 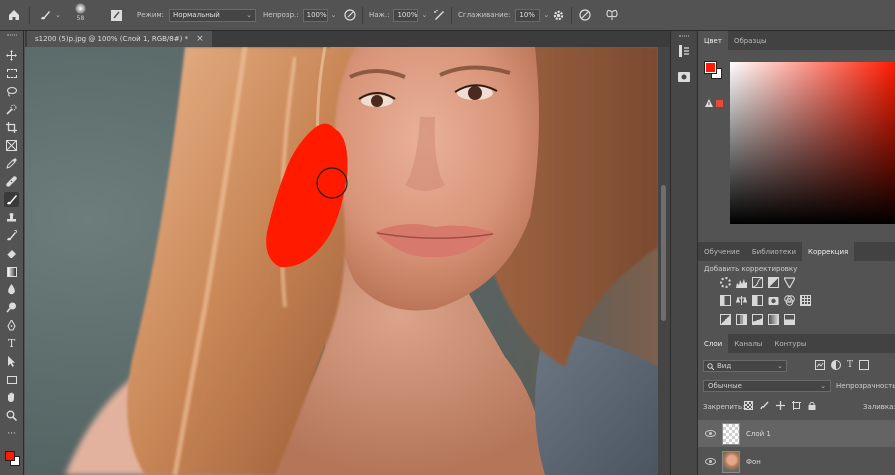 I want to click on dock-grip, so click(x=684, y=36).